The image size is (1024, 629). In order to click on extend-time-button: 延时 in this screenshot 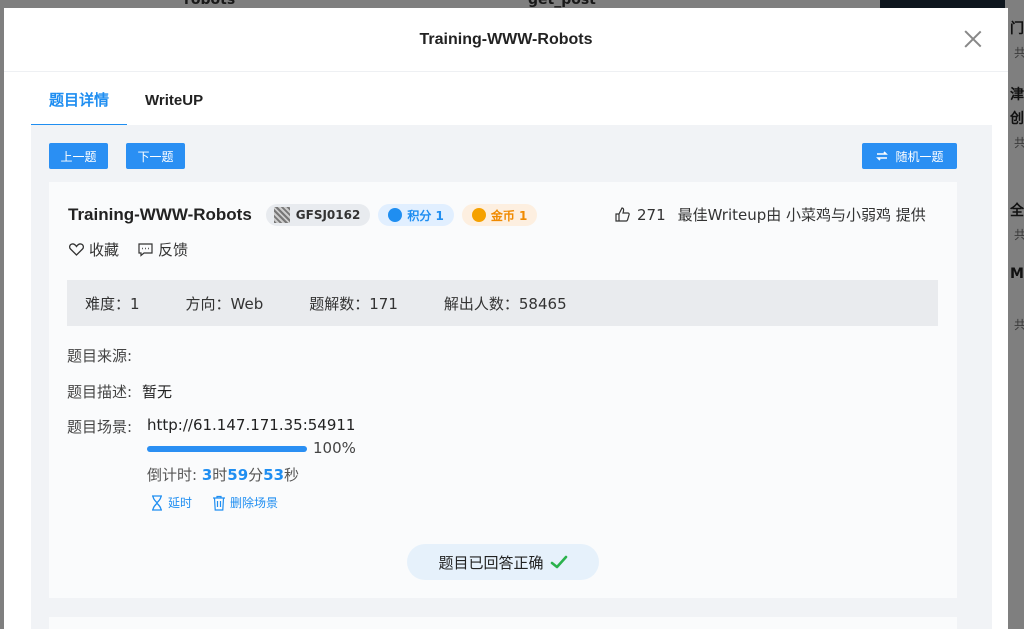, I will do `click(171, 502)`.